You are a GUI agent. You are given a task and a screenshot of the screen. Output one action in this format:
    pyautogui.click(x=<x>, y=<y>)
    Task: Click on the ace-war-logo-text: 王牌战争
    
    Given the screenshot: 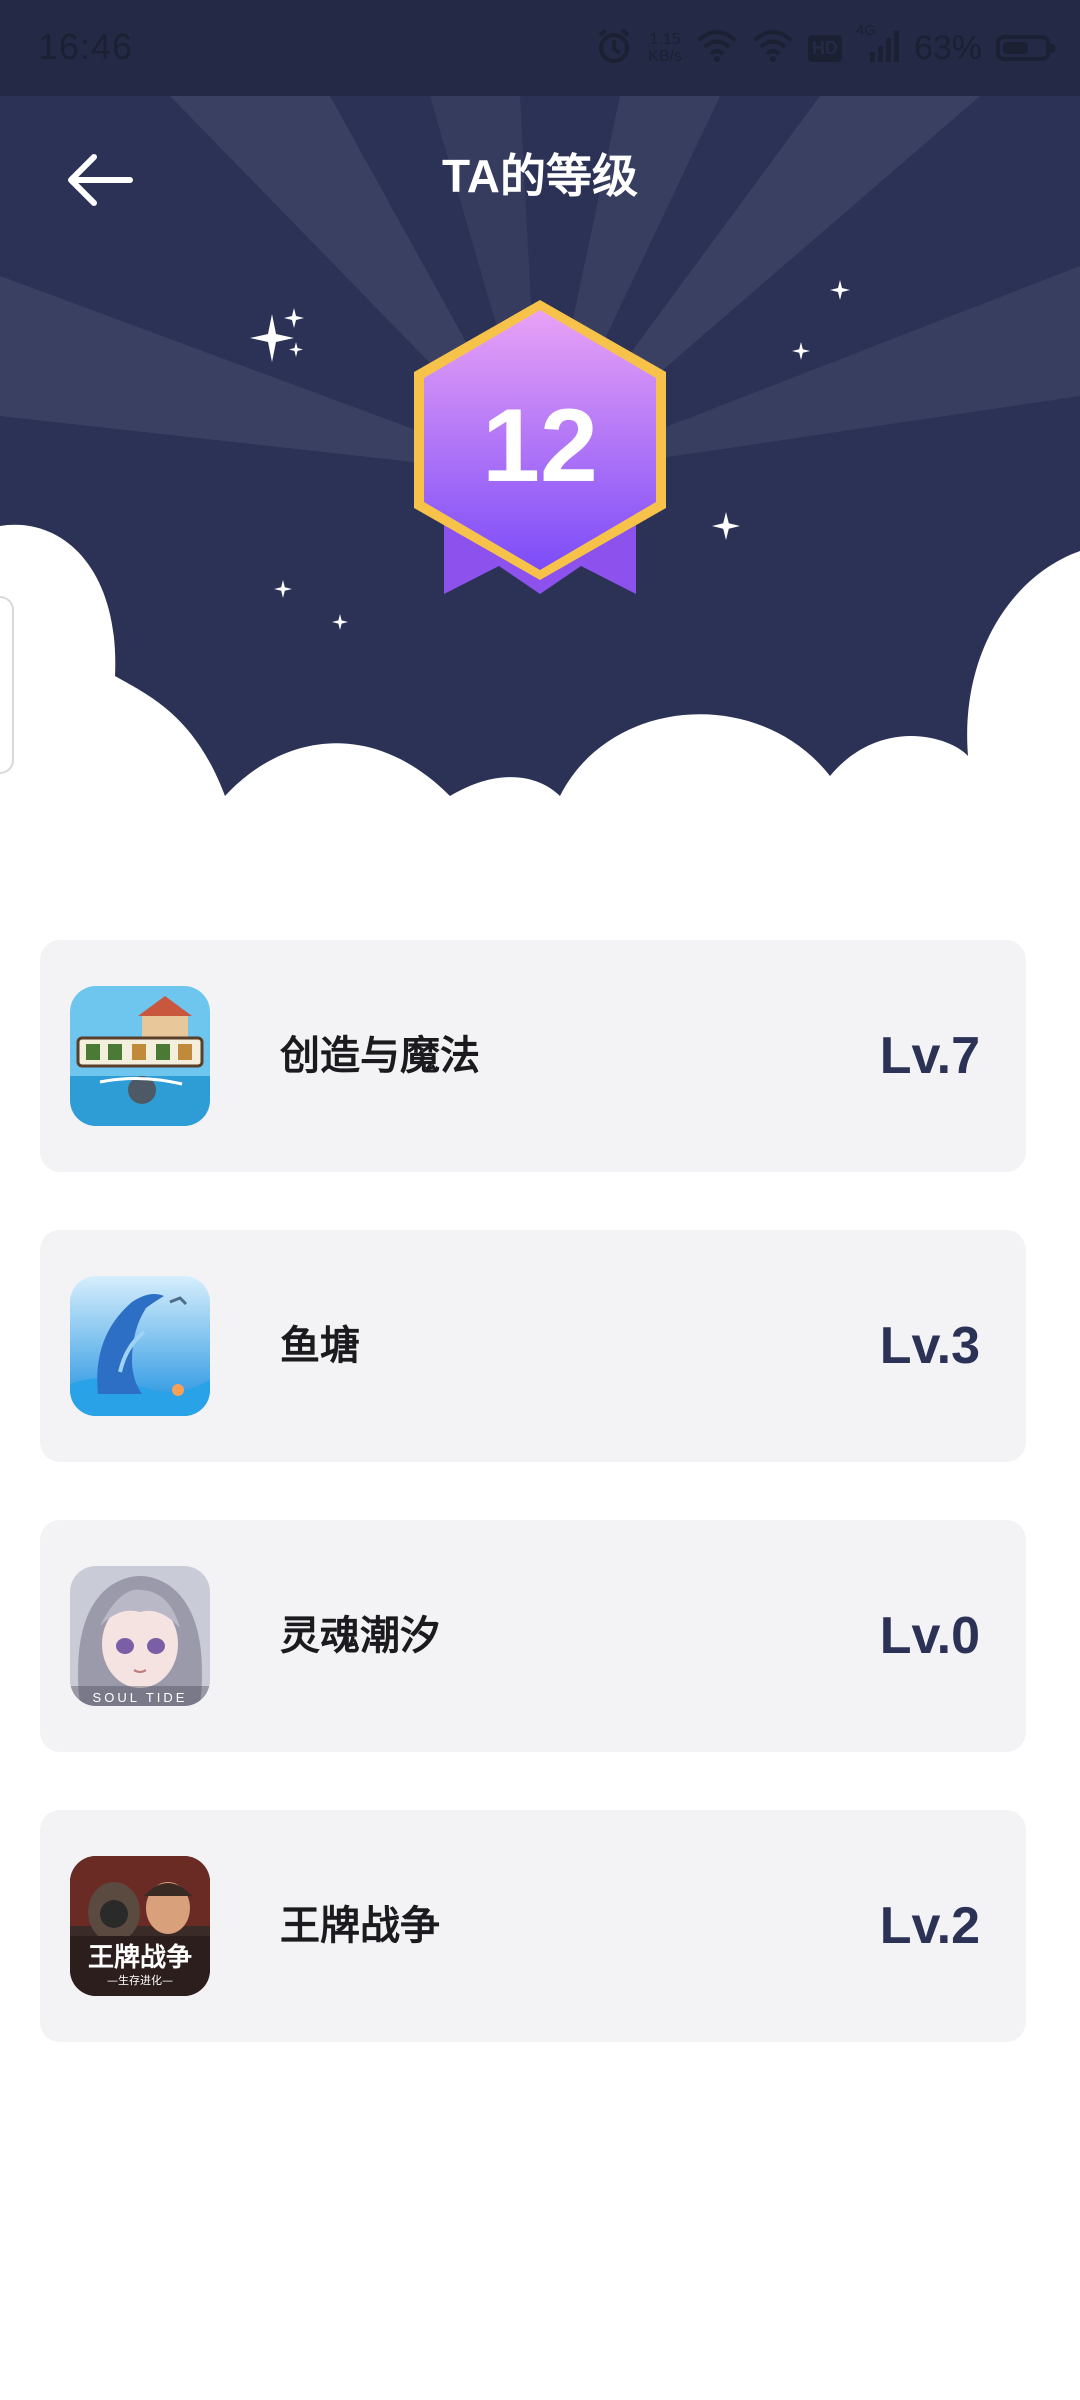 What is the action you would take?
    pyautogui.click(x=140, y=1957)
    